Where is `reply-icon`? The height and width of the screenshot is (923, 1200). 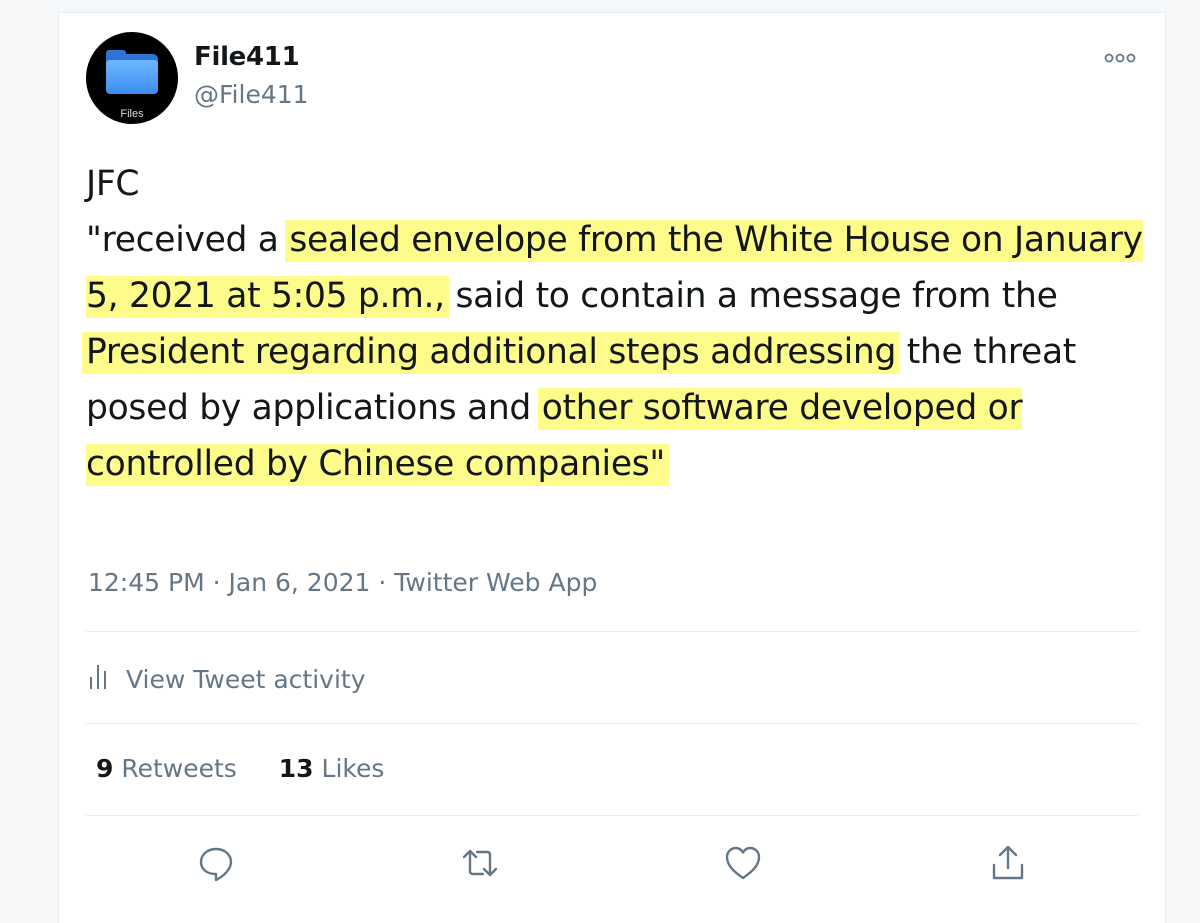
reply-icon is located at coordinates (216, 864).